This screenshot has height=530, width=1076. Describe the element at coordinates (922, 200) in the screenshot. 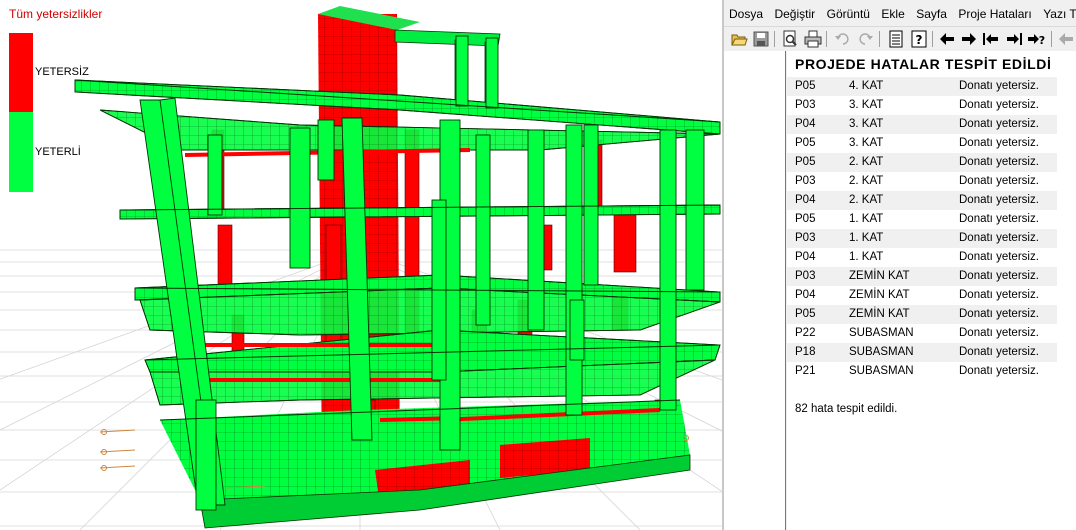

I see `error-row: P04 2. KAT Donatı yetersiz.` at that location.